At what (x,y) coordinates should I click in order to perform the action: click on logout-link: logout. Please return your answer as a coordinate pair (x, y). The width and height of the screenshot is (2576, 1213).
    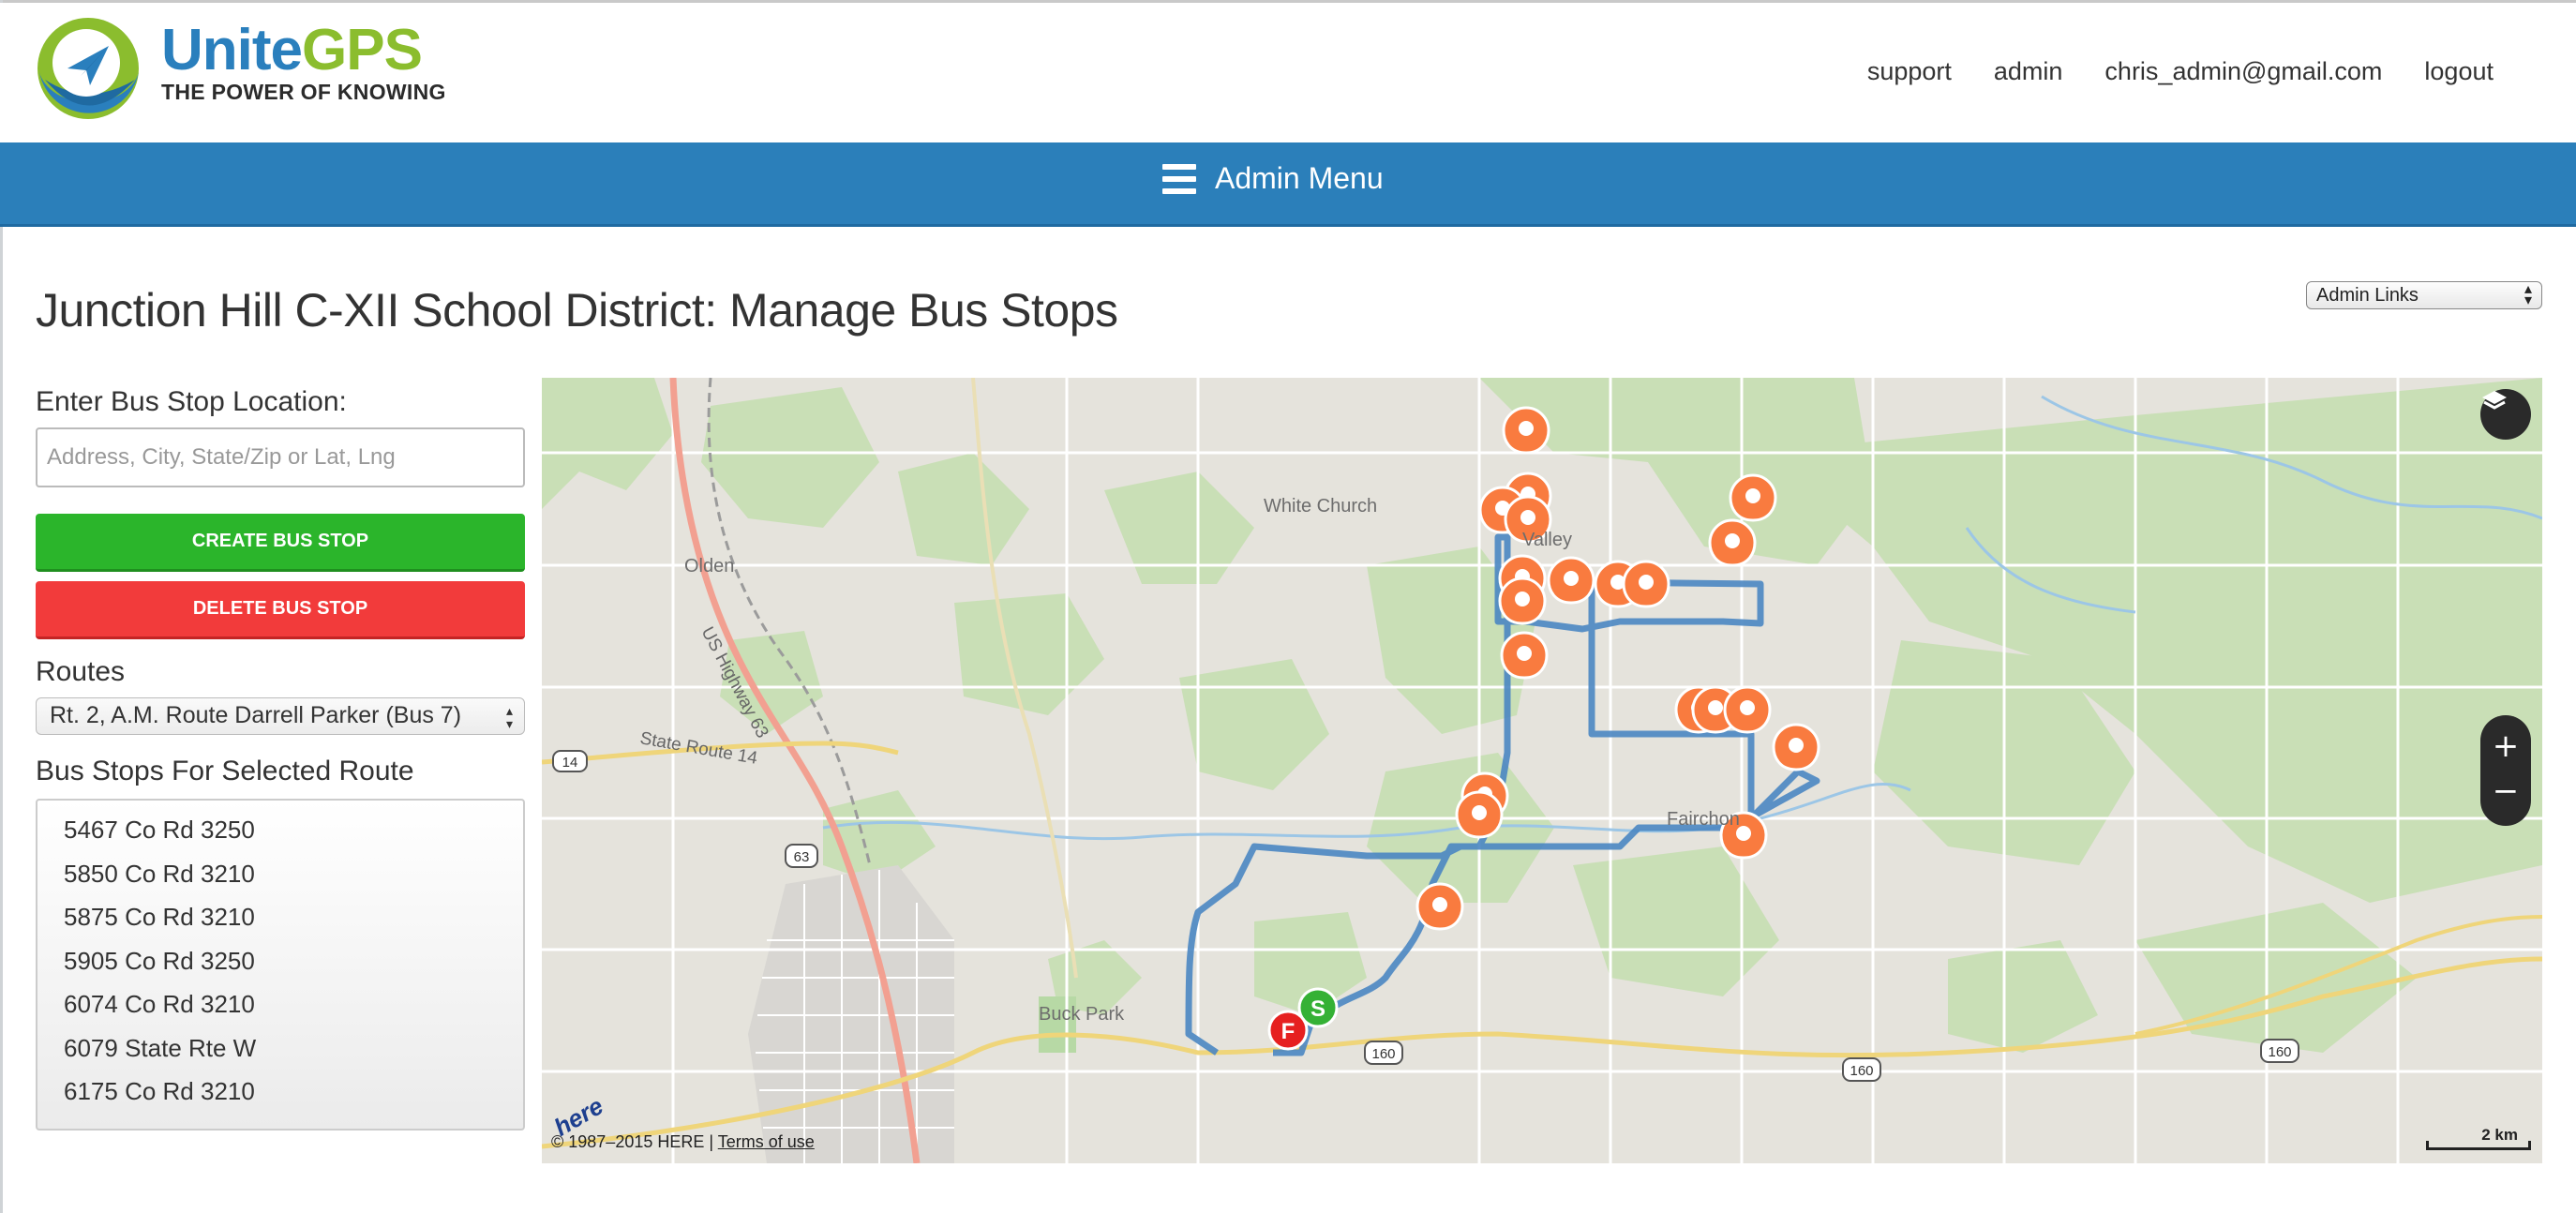
    Looking at the image, I should click on (2459, 71).